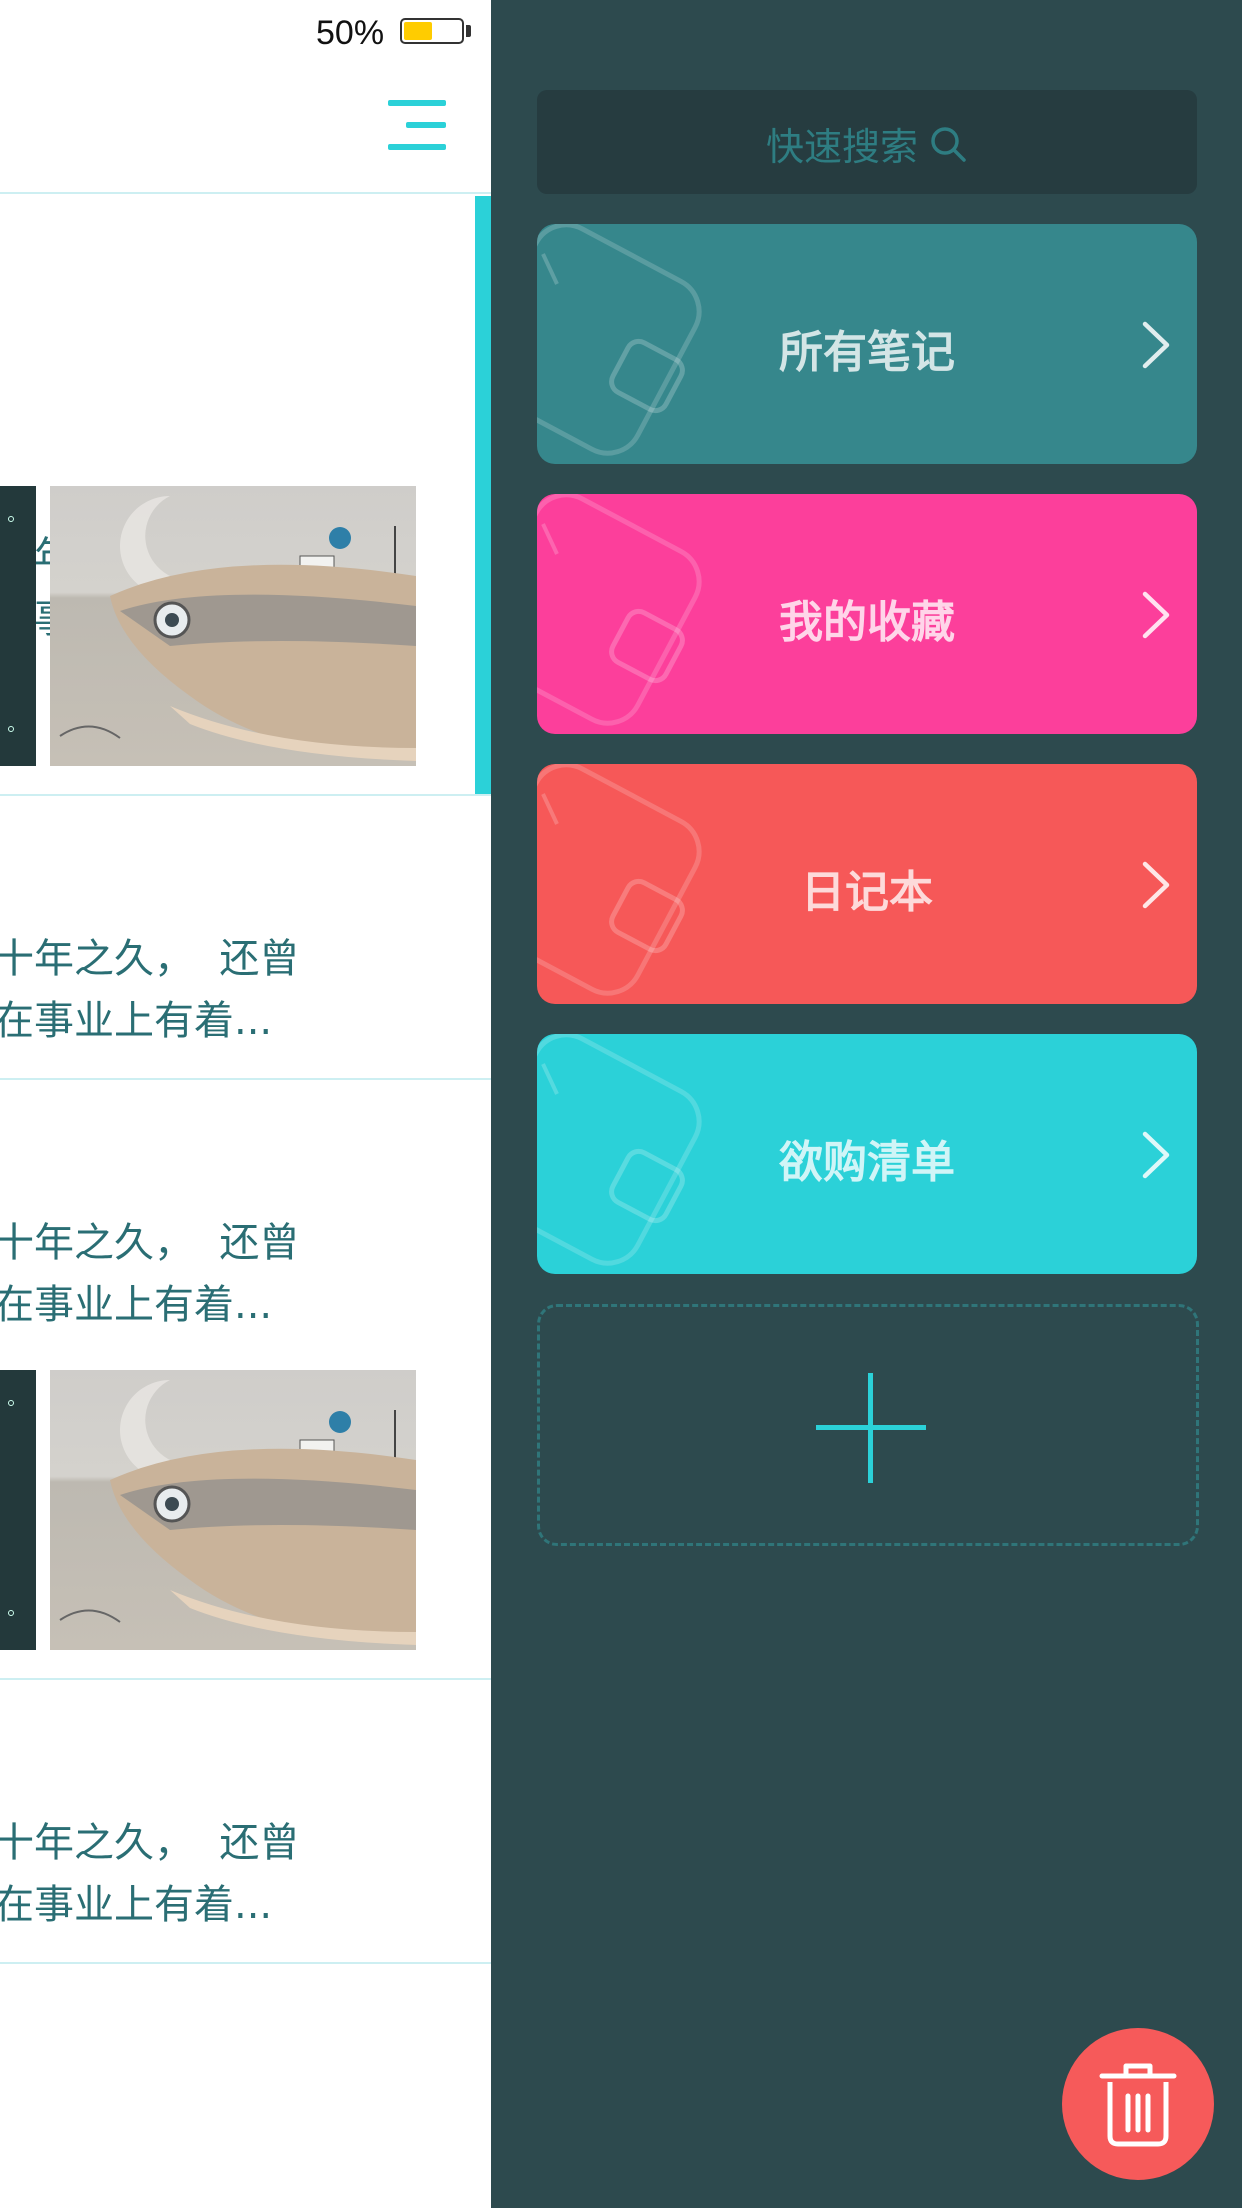 Image resolution: width=1242 pixels, height=2208 pixels. Describe the element at coordinates (867, 622) in the screenshot. I see `category-label: 我的收藏` at that location.